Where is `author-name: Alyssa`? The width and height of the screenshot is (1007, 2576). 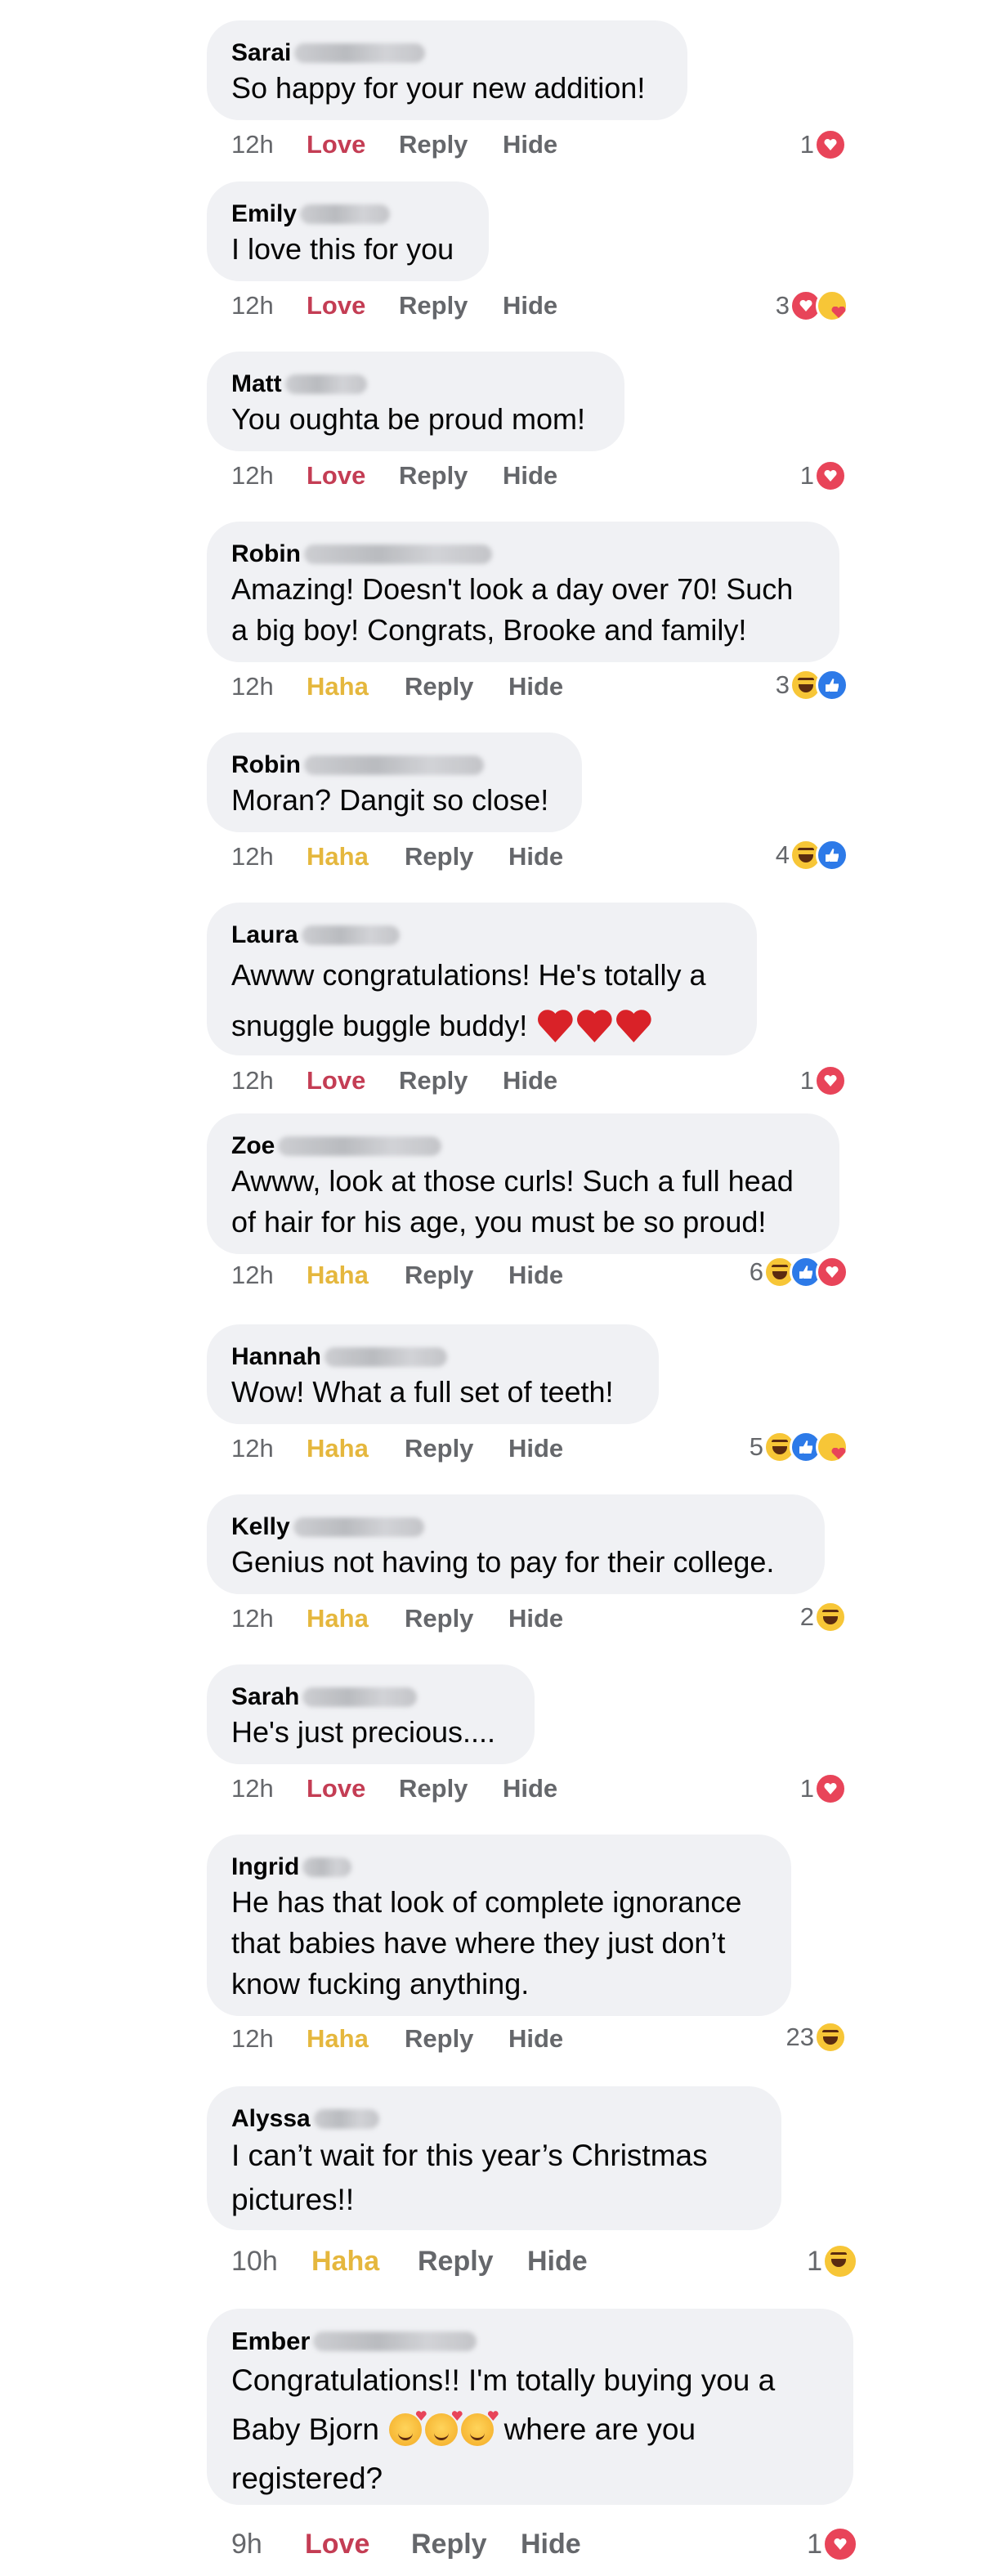 author-name: Alyssa is located at coordinates (271, 2119).